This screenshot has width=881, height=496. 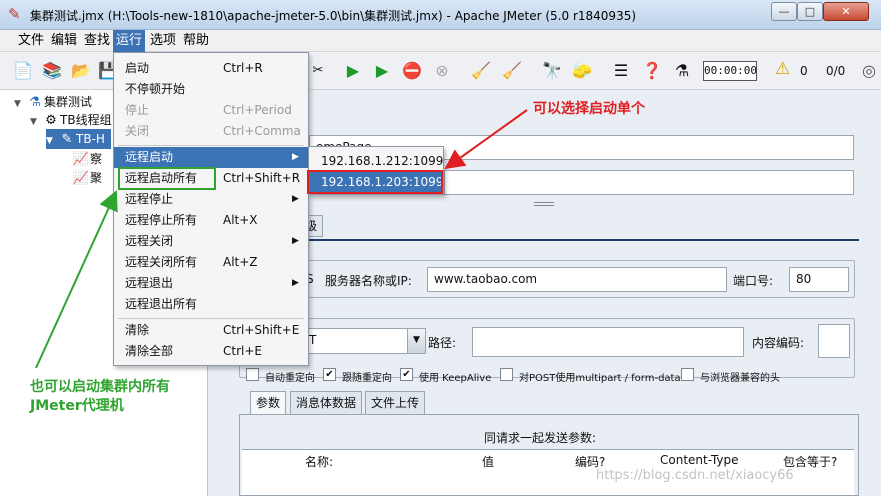 I want to click on path-input, so click(x=608, y=342).